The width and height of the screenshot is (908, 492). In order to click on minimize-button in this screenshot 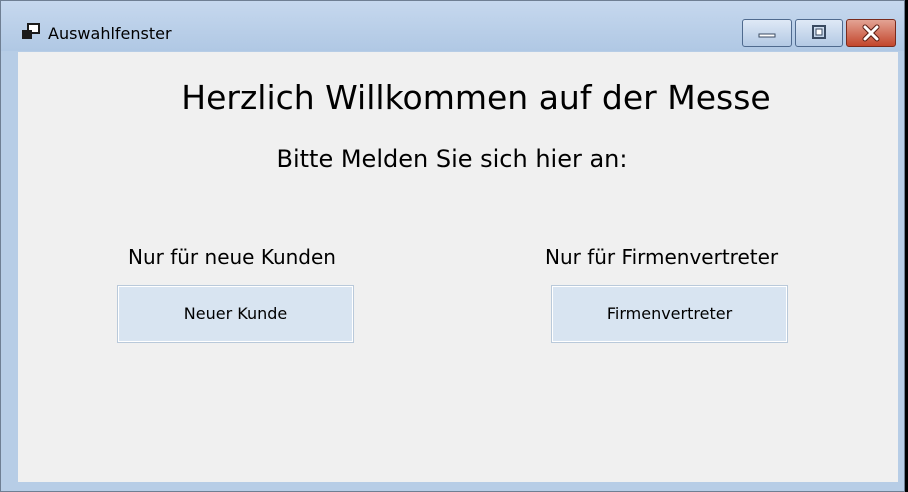, I will do `click(767, 33)`.